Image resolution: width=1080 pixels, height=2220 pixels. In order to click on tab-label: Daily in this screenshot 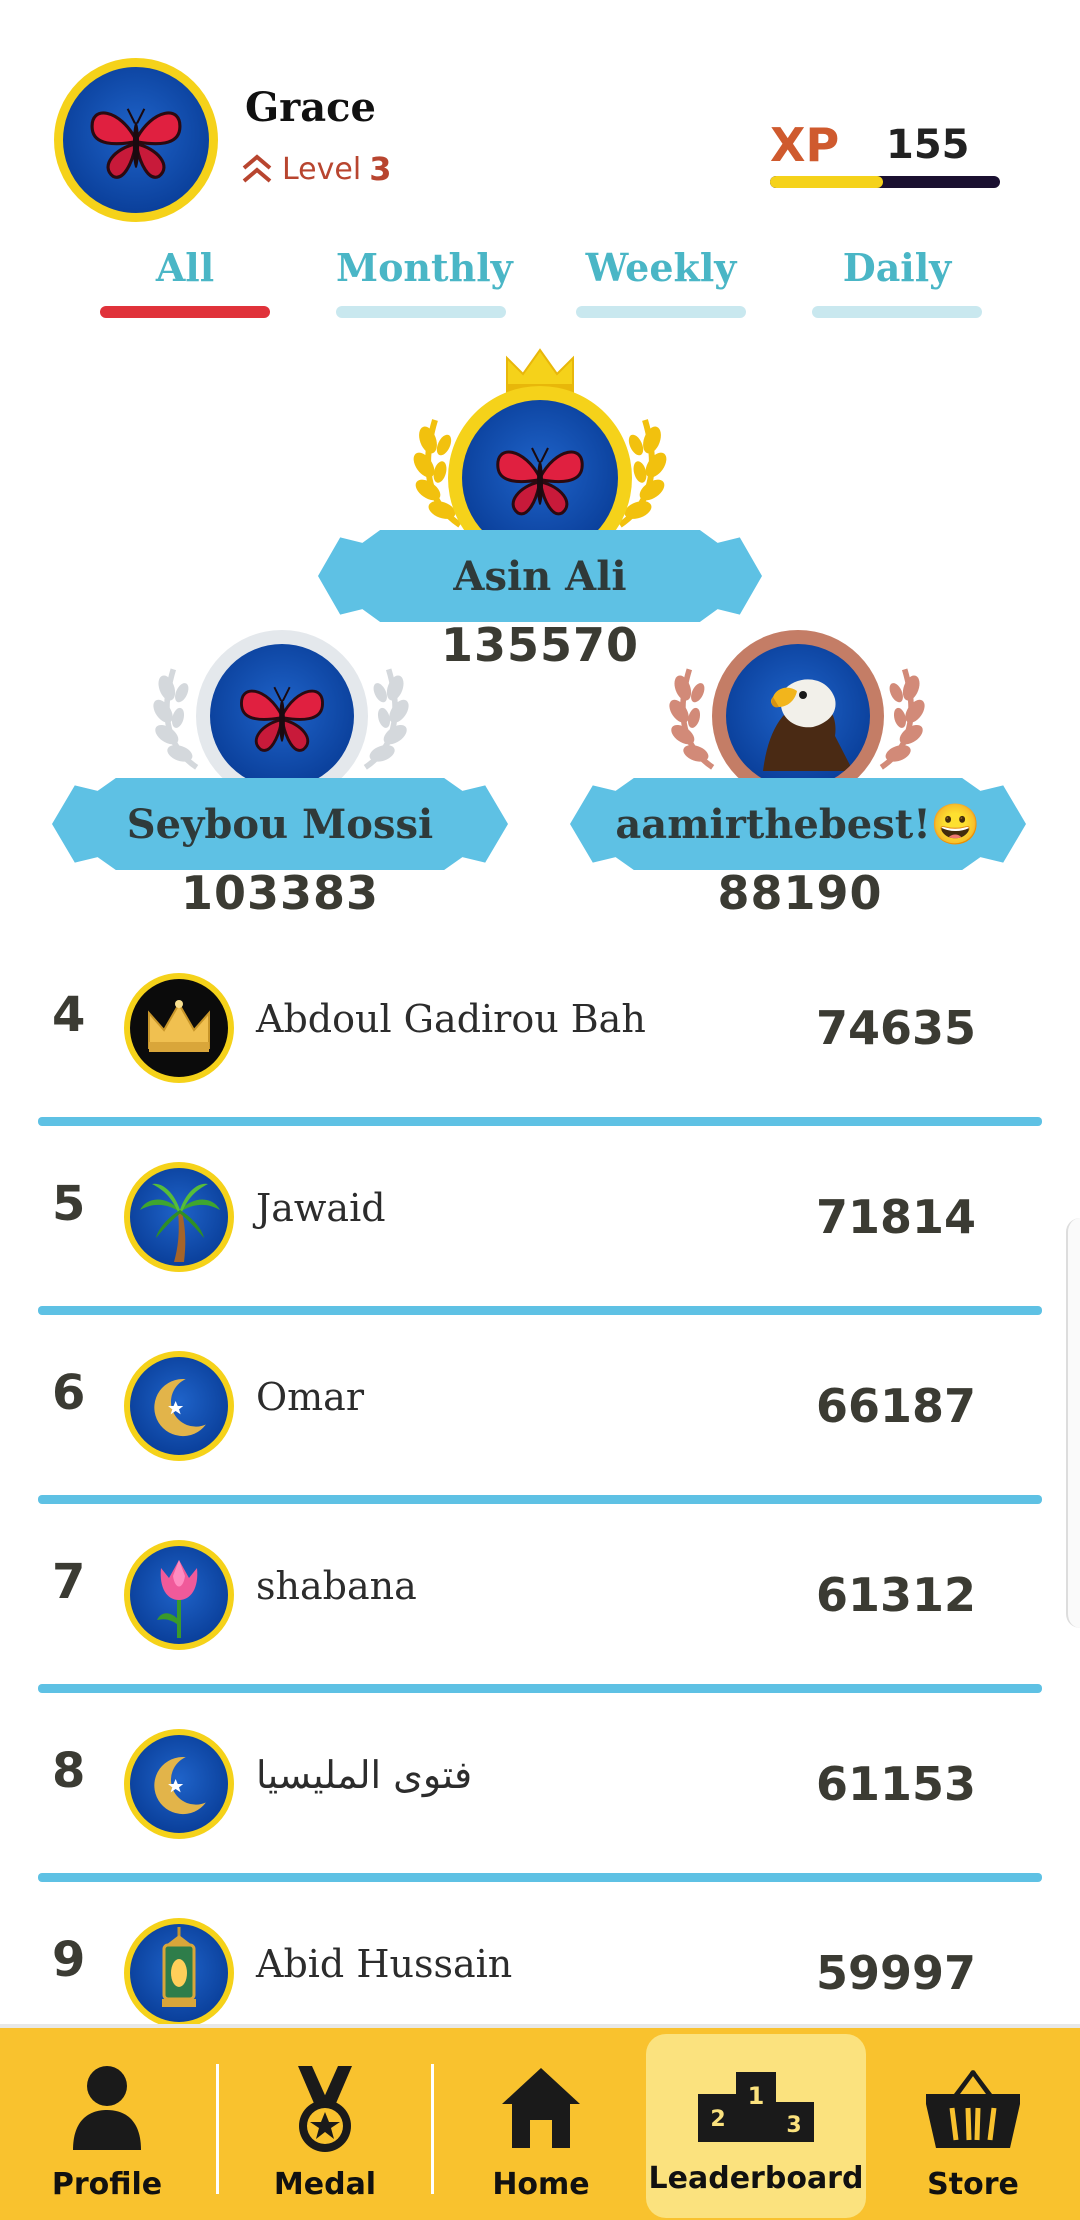, I will do `click(897, 267)`.